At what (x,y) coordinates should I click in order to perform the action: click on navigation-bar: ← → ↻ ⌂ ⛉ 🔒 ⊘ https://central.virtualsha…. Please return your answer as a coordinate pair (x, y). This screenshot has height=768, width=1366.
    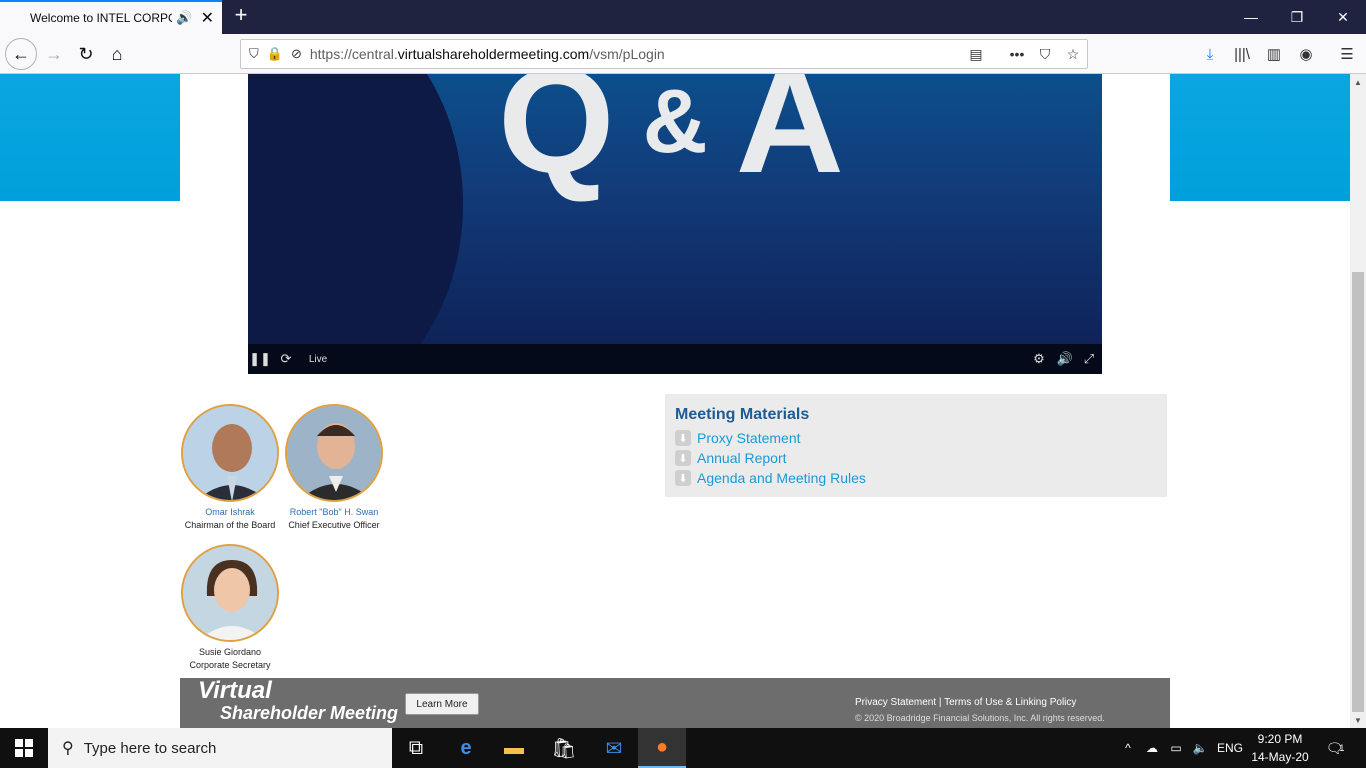
    Looking at the image, I should click on (683, 54).